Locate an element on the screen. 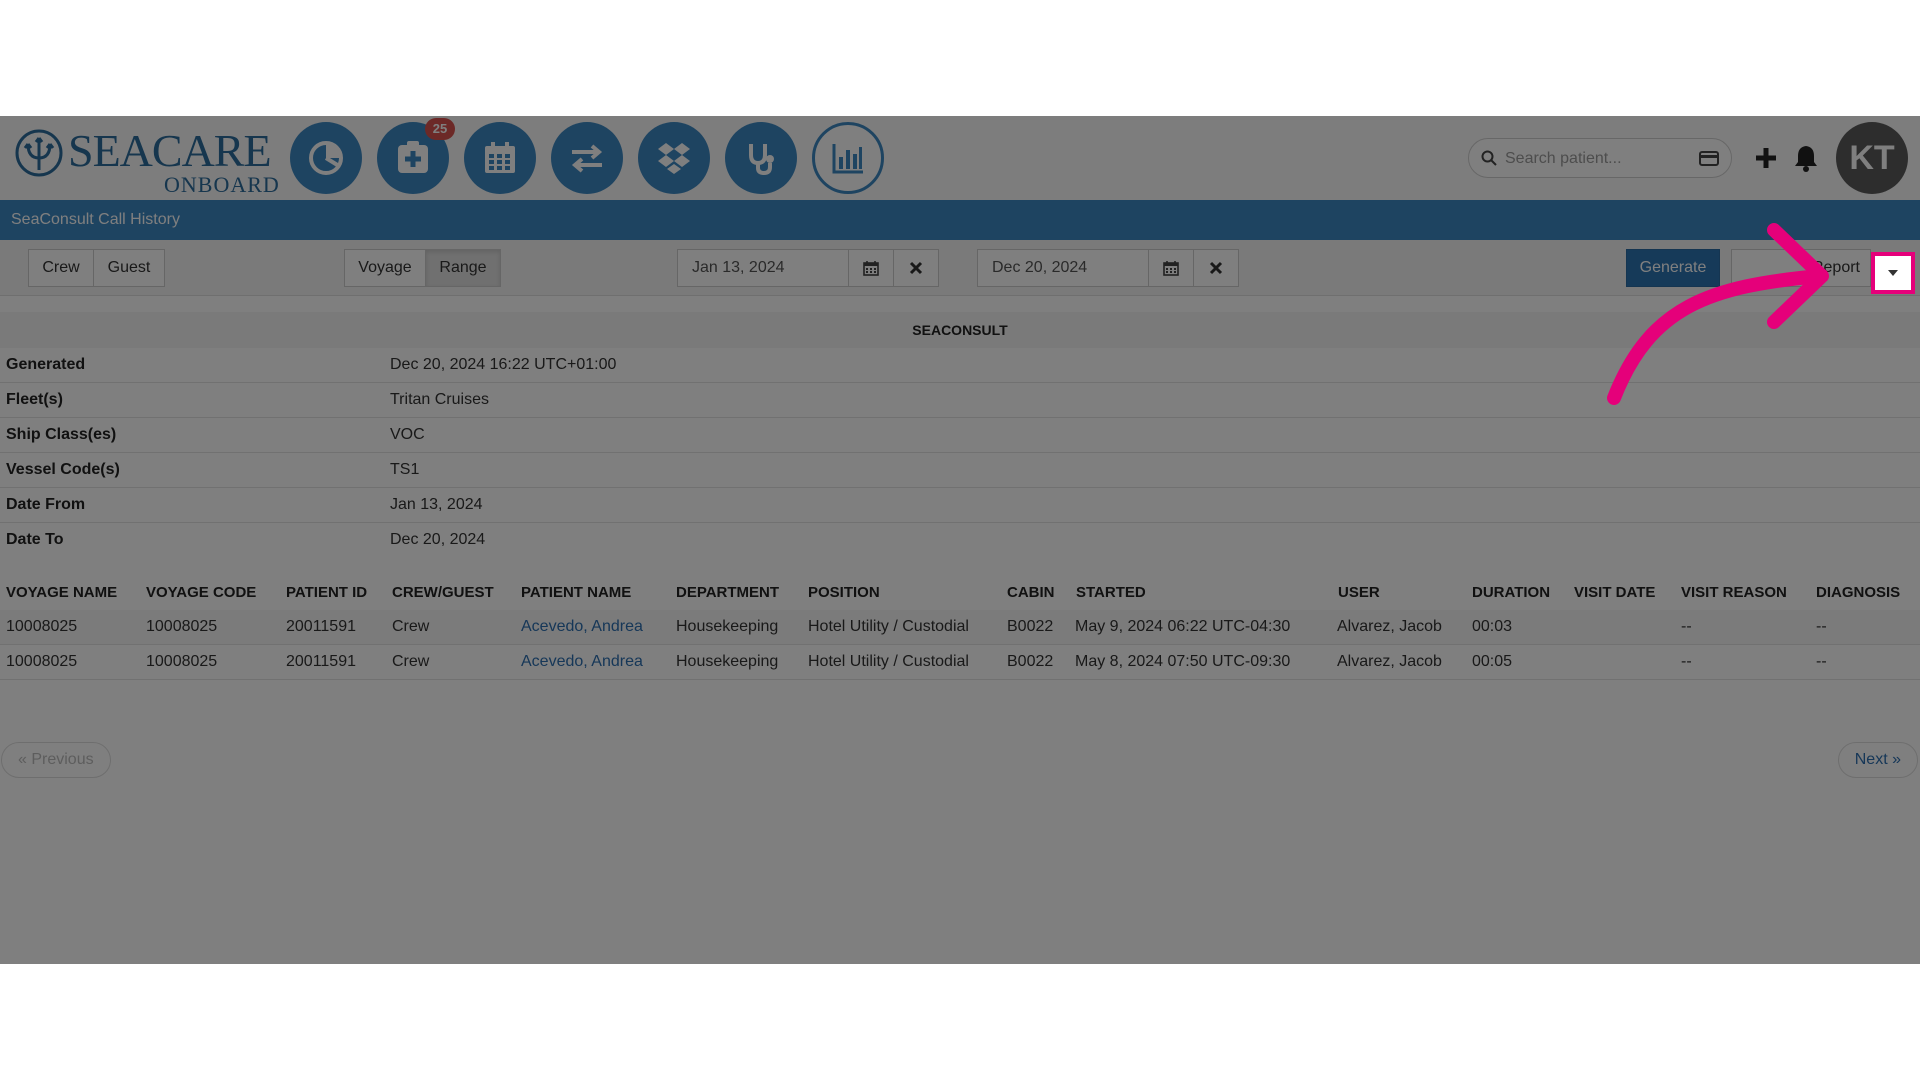 The width and height of the screenshot is (1920, 1080). caret-down-icon is located at coordinates (1893, 273).